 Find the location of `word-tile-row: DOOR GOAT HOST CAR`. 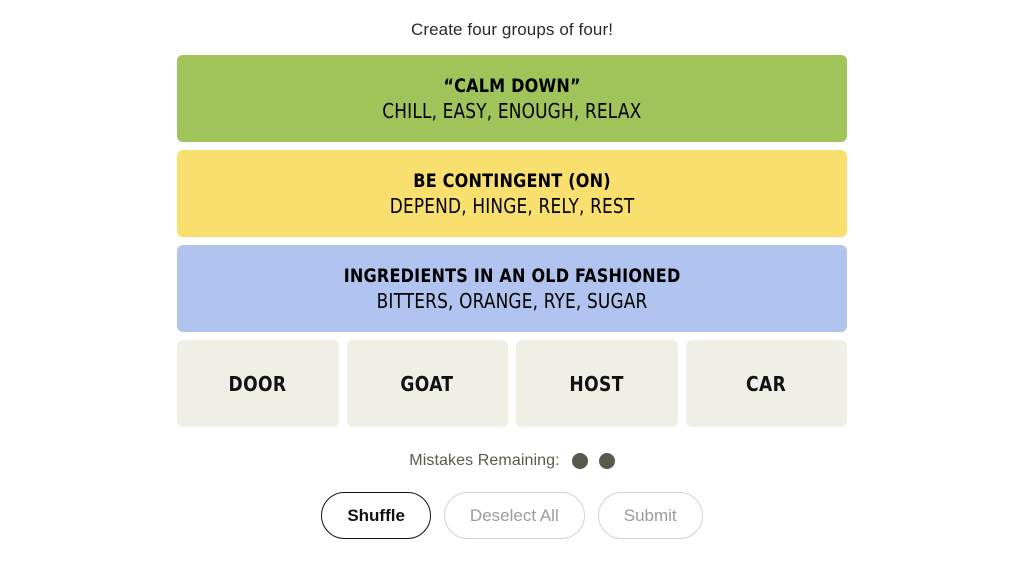

word-tile-row: DOOR GOAT HOST CAR is located at coordinates (512, 383).